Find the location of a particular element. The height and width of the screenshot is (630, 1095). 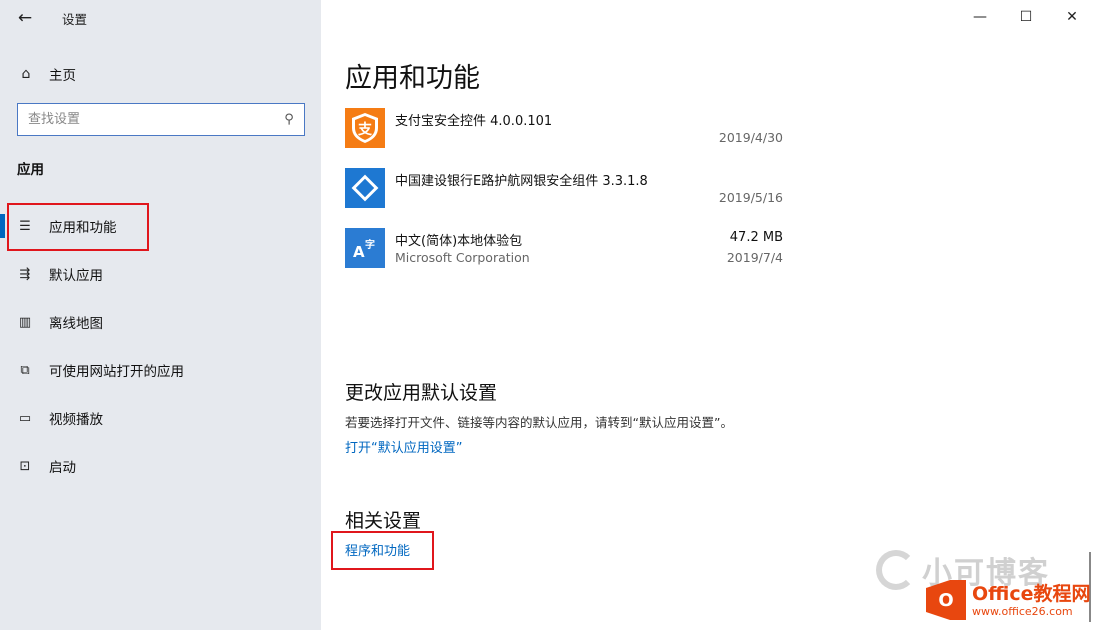

sidebar-item-apps-features: ☰ 应用和功能 is located at coordinates (160, 226).